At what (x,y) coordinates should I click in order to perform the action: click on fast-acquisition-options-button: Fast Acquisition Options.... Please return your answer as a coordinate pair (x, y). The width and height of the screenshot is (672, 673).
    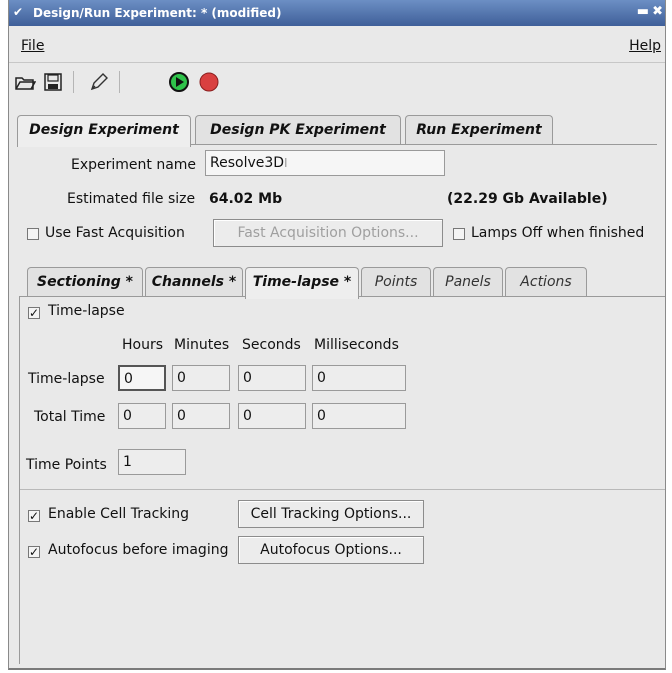
    Looking at the image, I should click on (328, 233).